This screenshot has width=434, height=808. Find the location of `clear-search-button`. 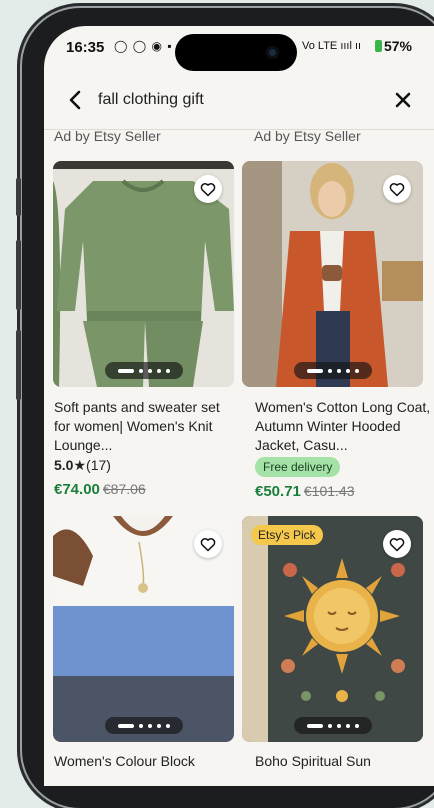

clear-search-button is located at coordinates (403, 100).